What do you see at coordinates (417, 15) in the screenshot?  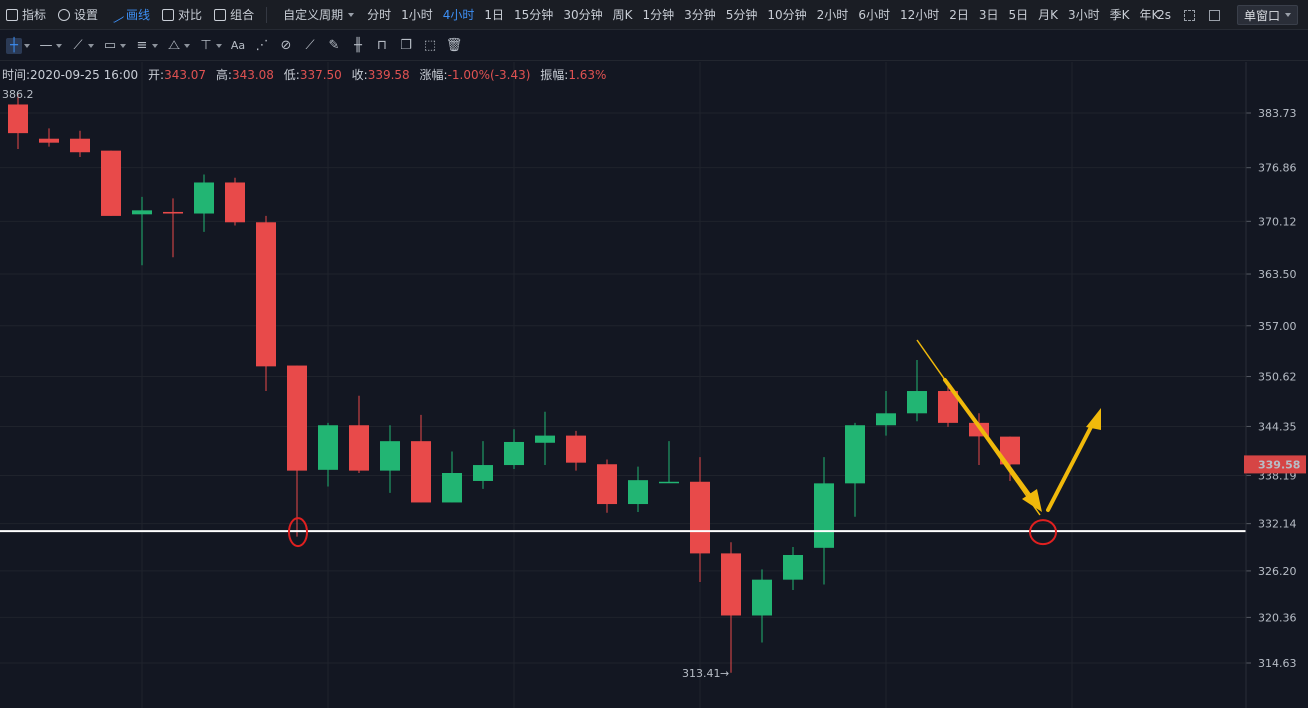 I see `period-tab: 1小时` at bounding box center [417, 15].